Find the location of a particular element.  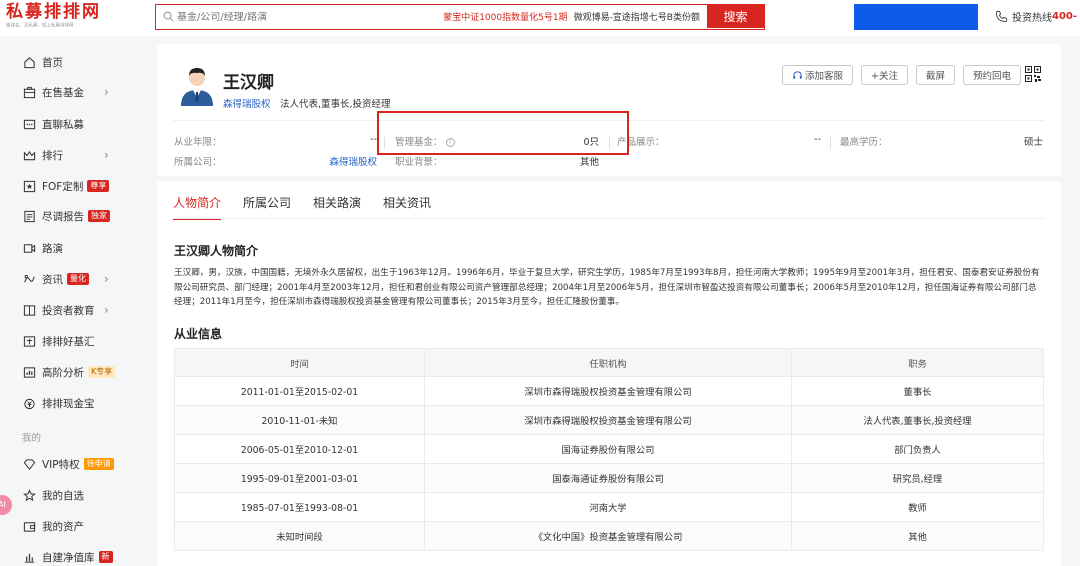

table-cell: 2010-11-01-未知 is located at coordinates (299, 420).